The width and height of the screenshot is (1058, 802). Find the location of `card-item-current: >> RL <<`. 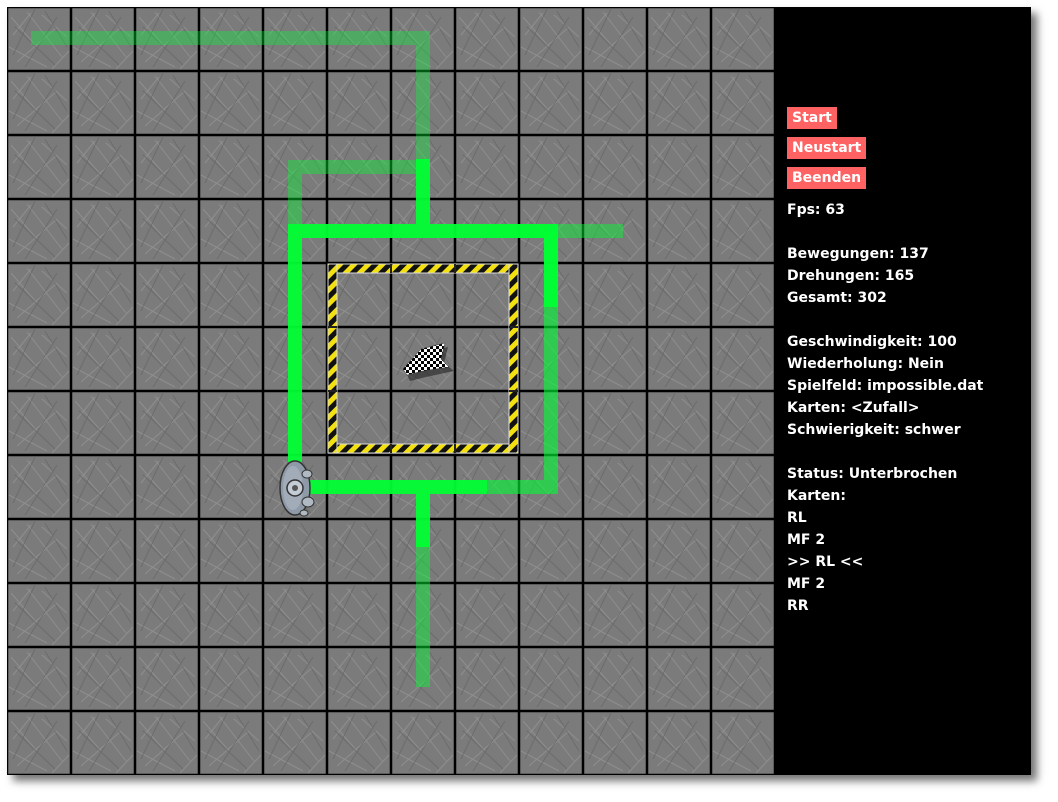

card-item-current: >> RL << is located at coordinates (825, 562).